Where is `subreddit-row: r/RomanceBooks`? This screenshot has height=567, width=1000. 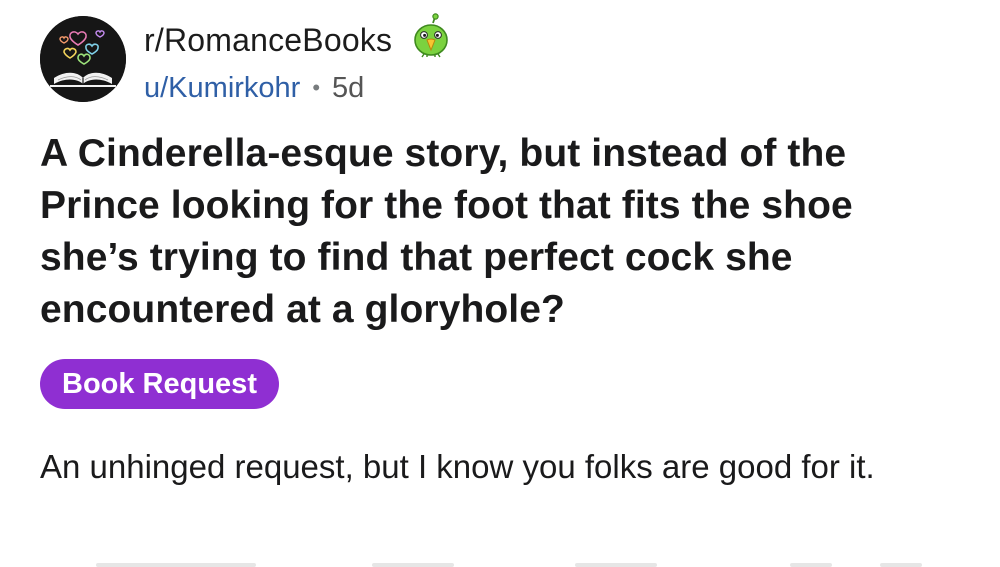
subreddit-row: r/RomanceBooks is located at coordinates (354, 37).